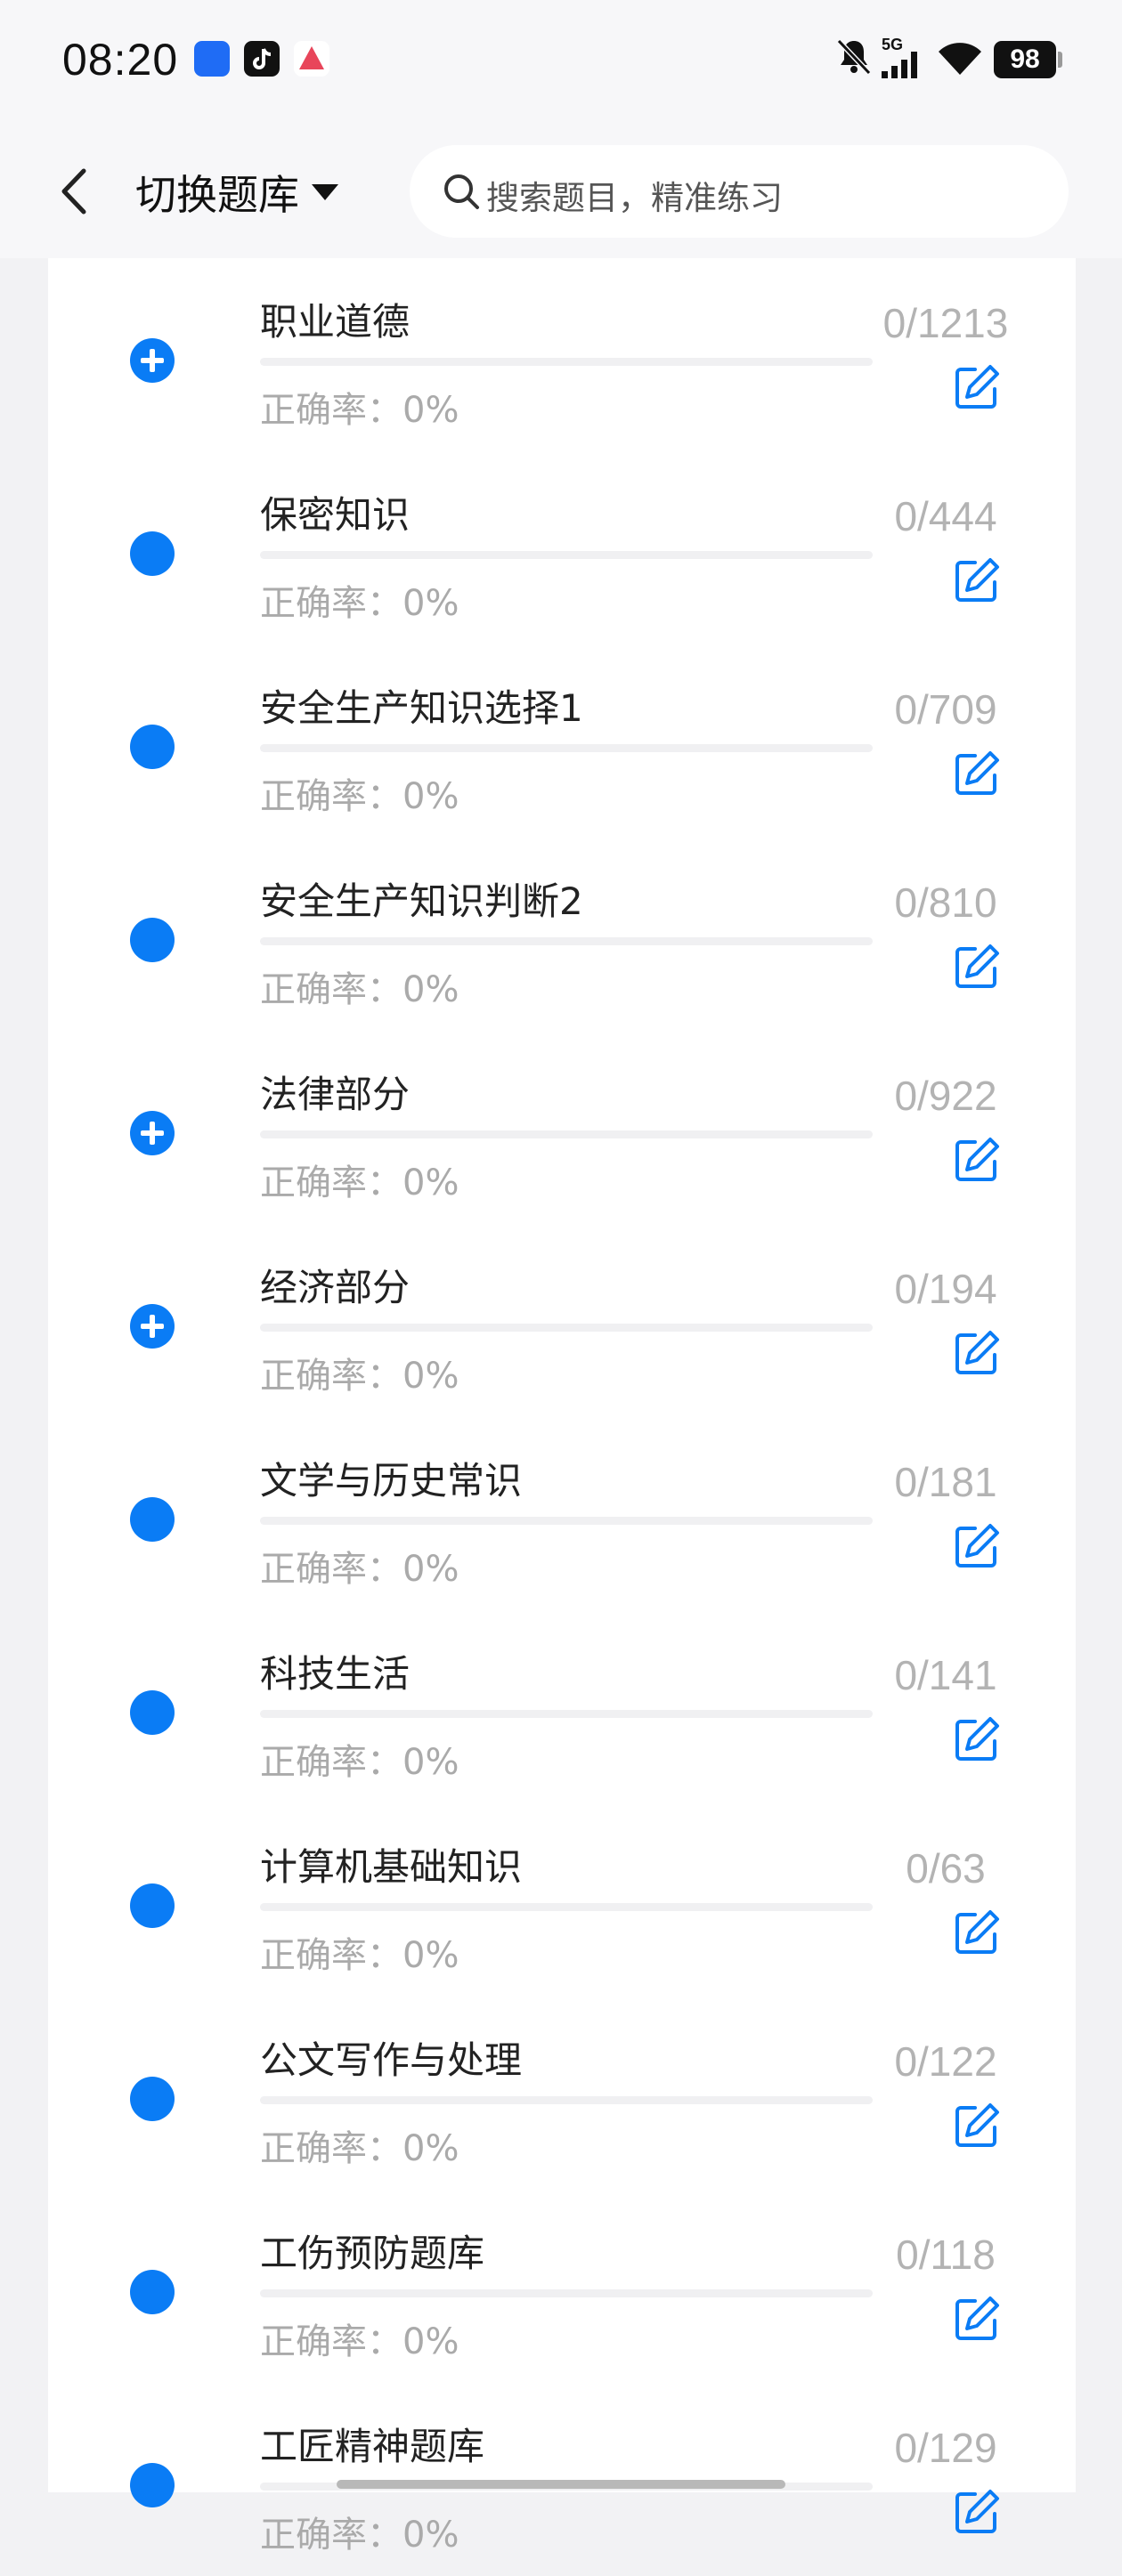  Describe the element at coordinates (562, 1706) in the screenshot. I see `category-row: 科技生活正确率：0% 0/141` at that location.